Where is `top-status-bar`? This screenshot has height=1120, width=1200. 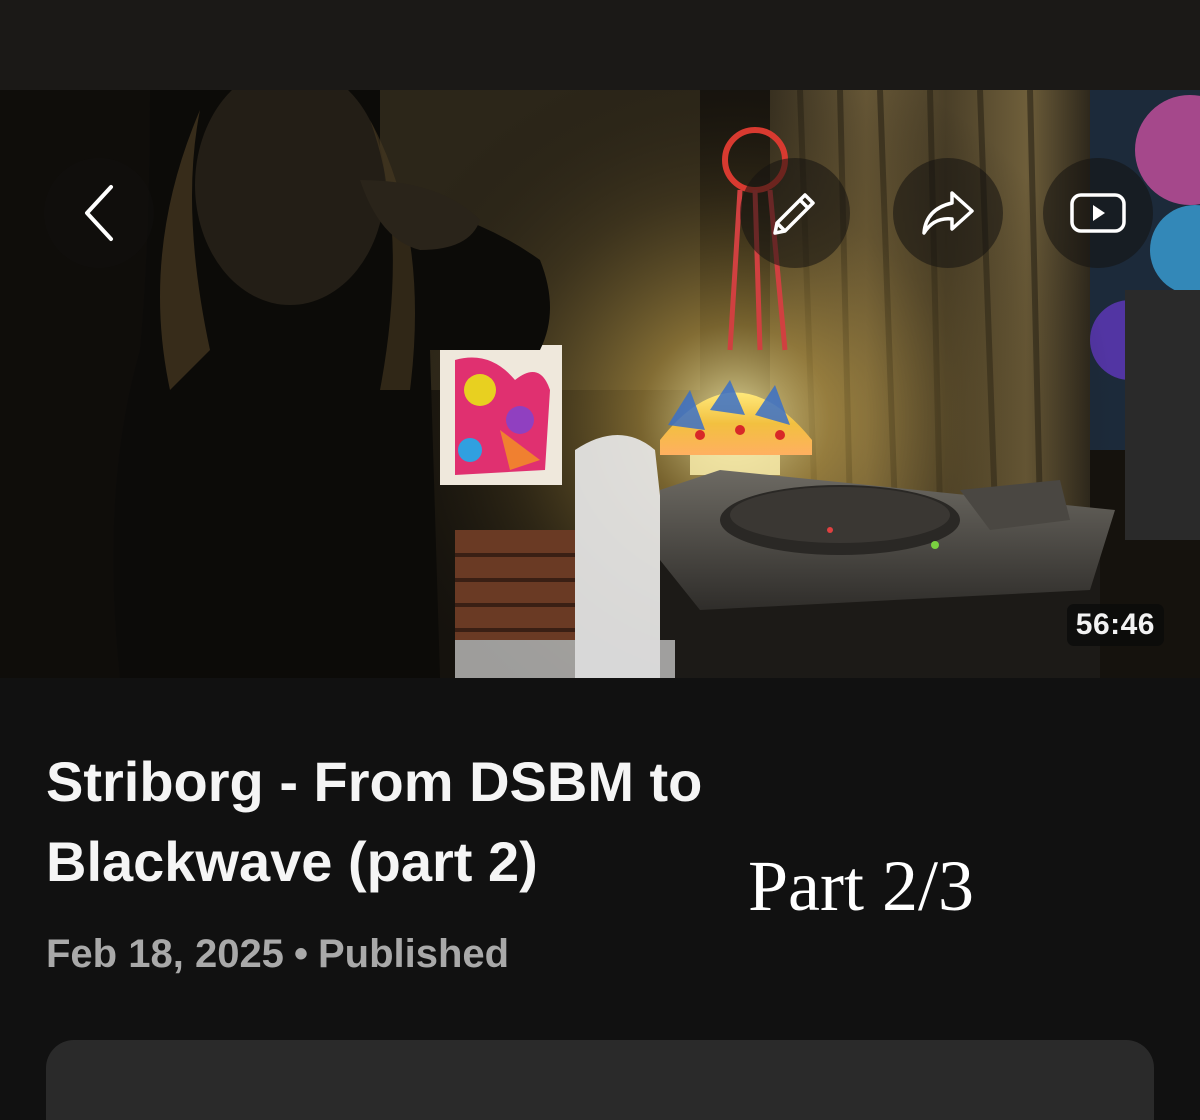 top-status-bar is located at coordinates (600, 45).